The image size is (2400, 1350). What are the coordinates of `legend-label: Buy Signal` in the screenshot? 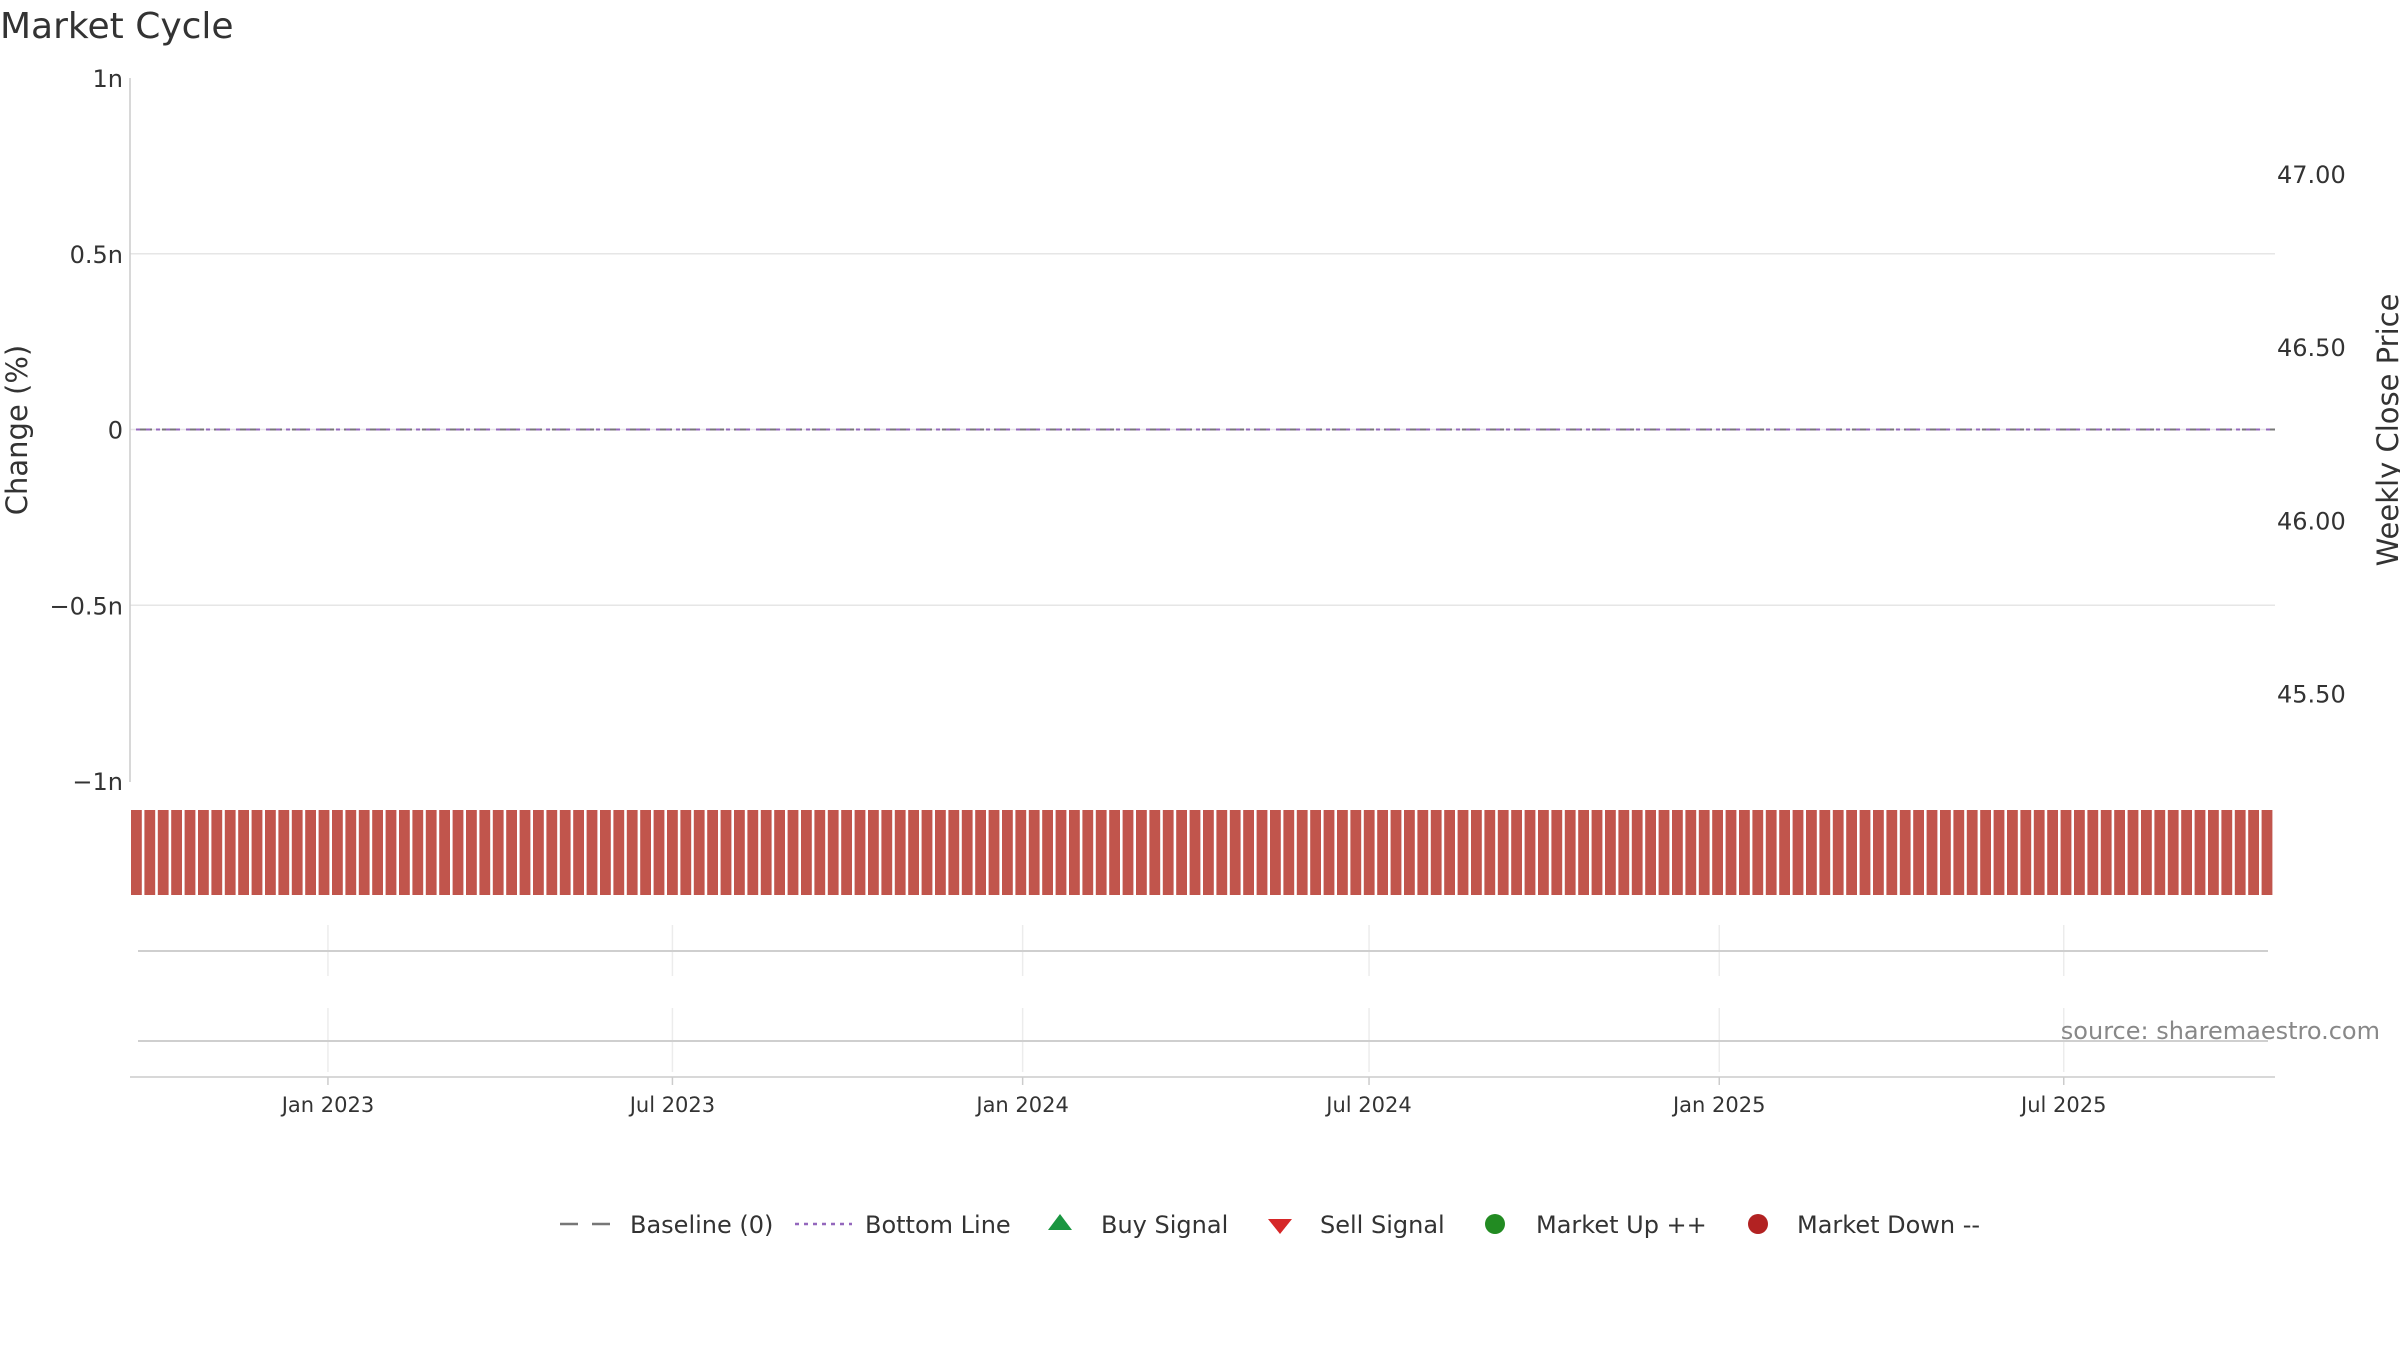 It's located at (1164, 1225).